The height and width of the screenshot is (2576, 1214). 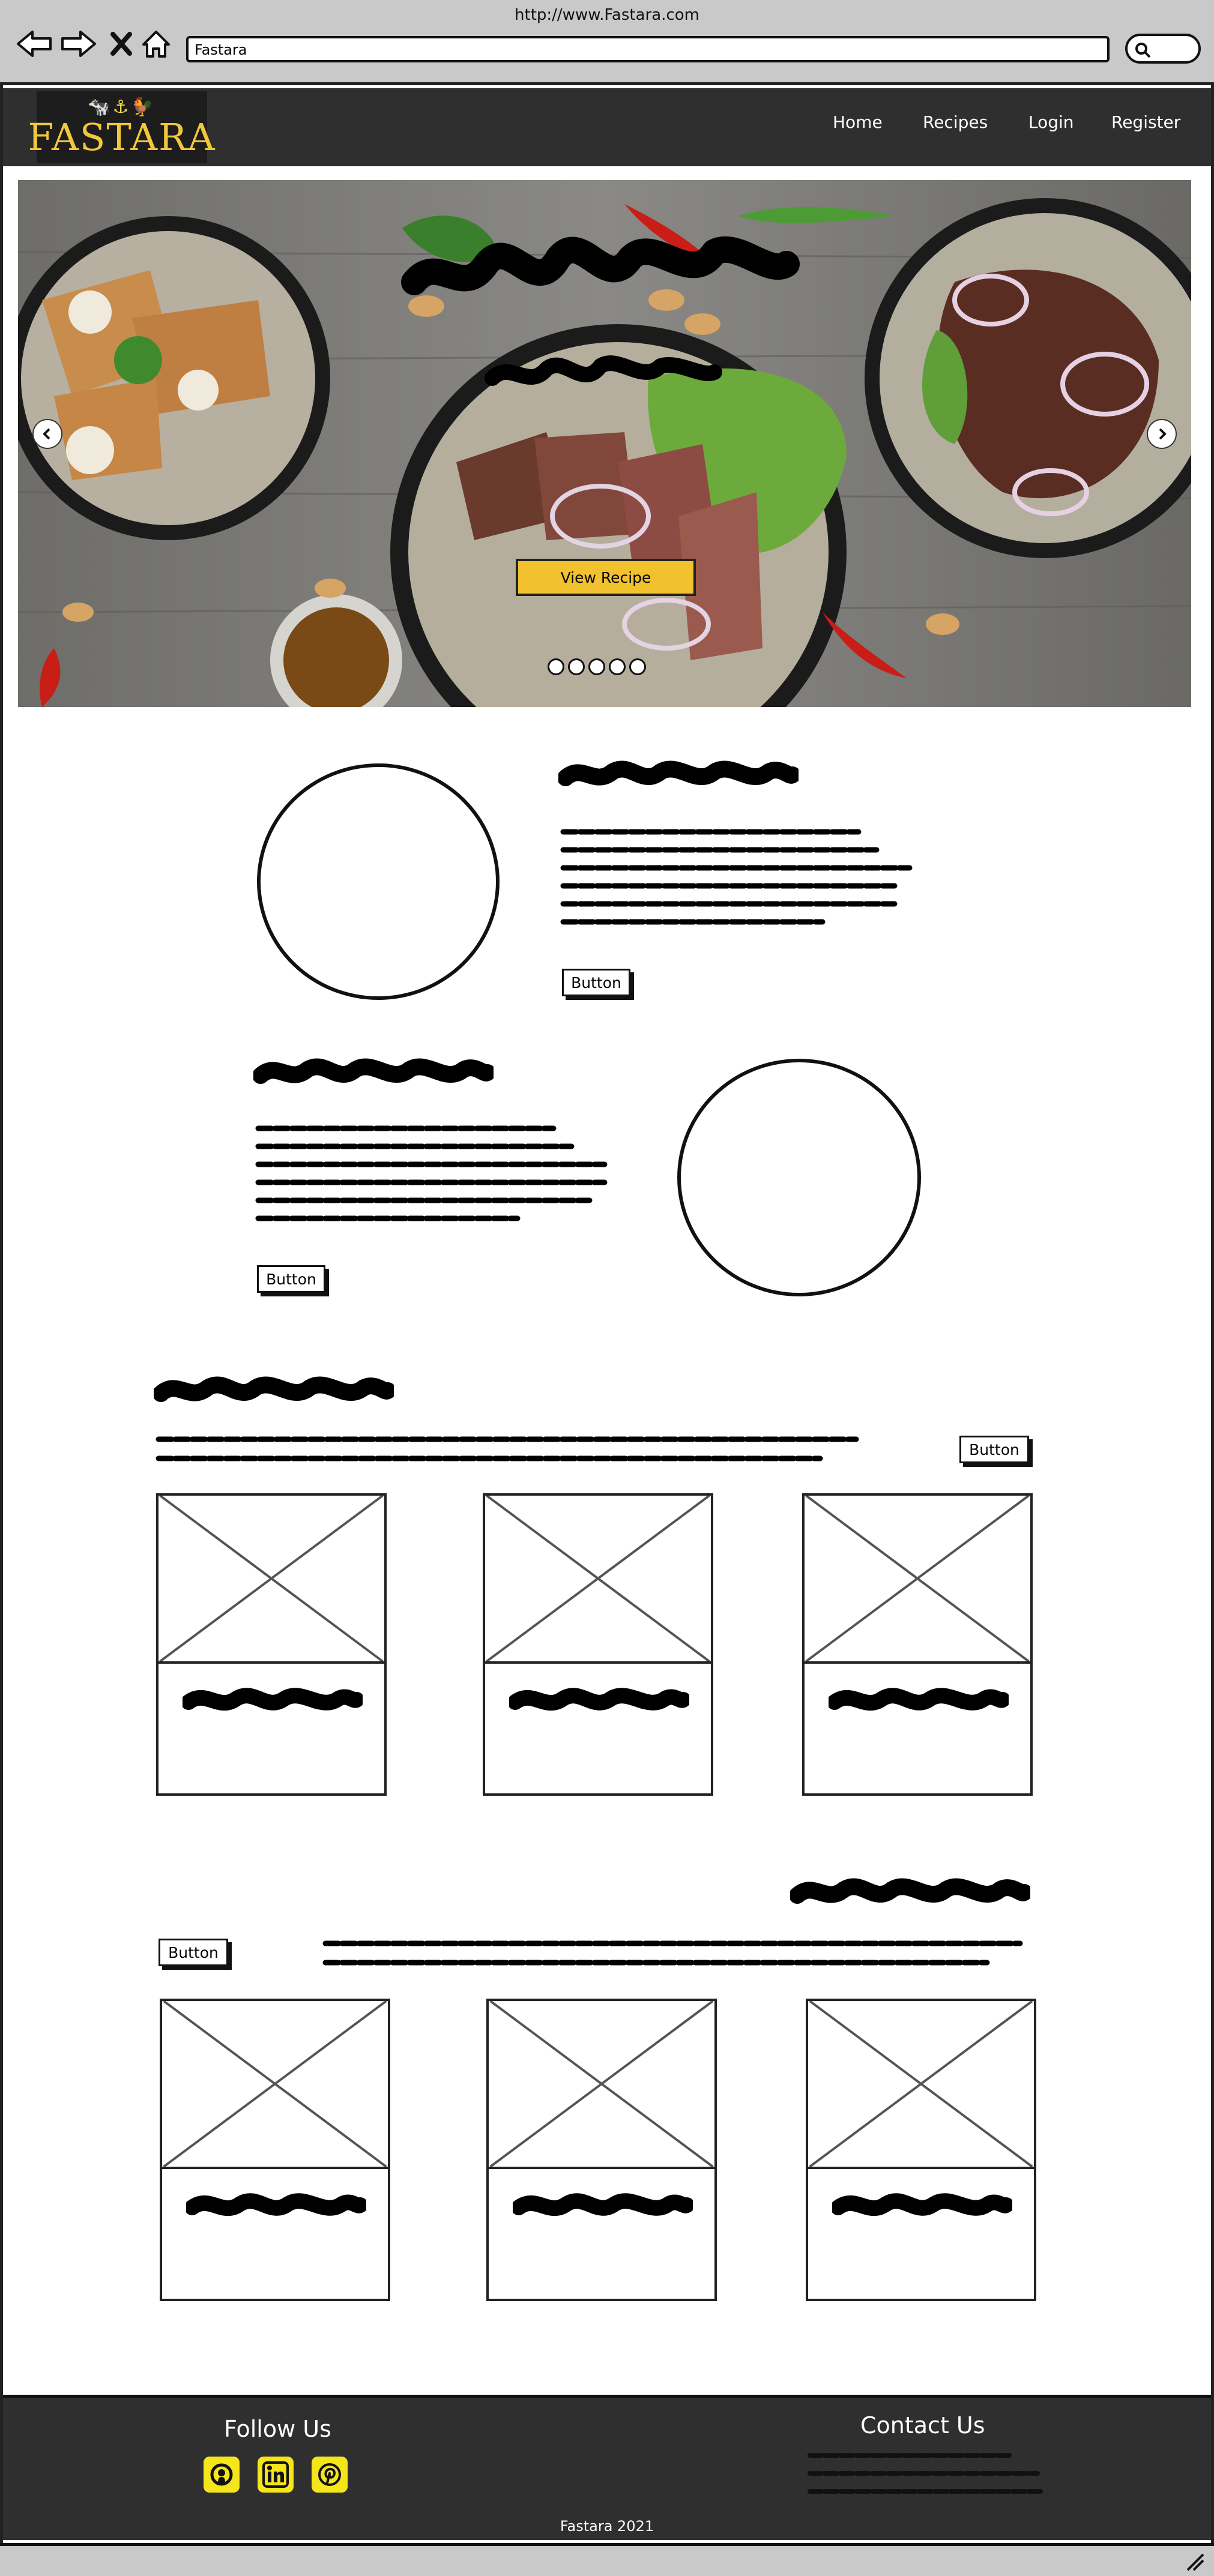 What do you see at coordinates (1163, 49) in the screenshot?
I see `search-button` at bounding box center [1163, 49].